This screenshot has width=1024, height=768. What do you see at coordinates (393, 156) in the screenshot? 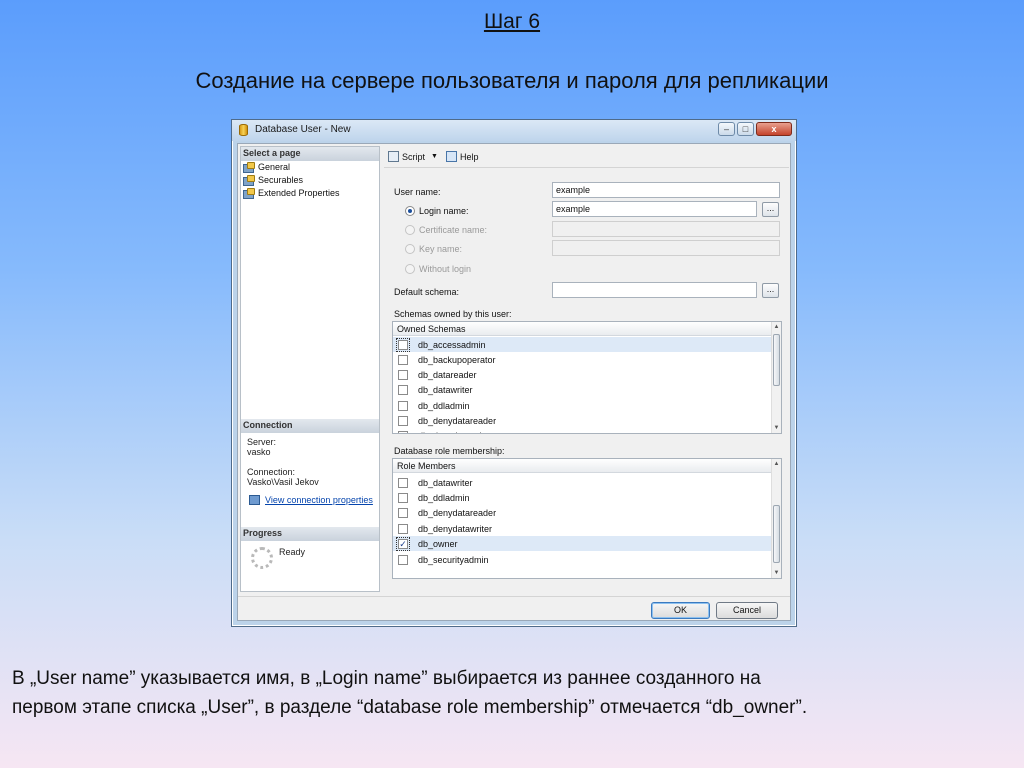
I see `script-icon` at bounding box center [393, 156].